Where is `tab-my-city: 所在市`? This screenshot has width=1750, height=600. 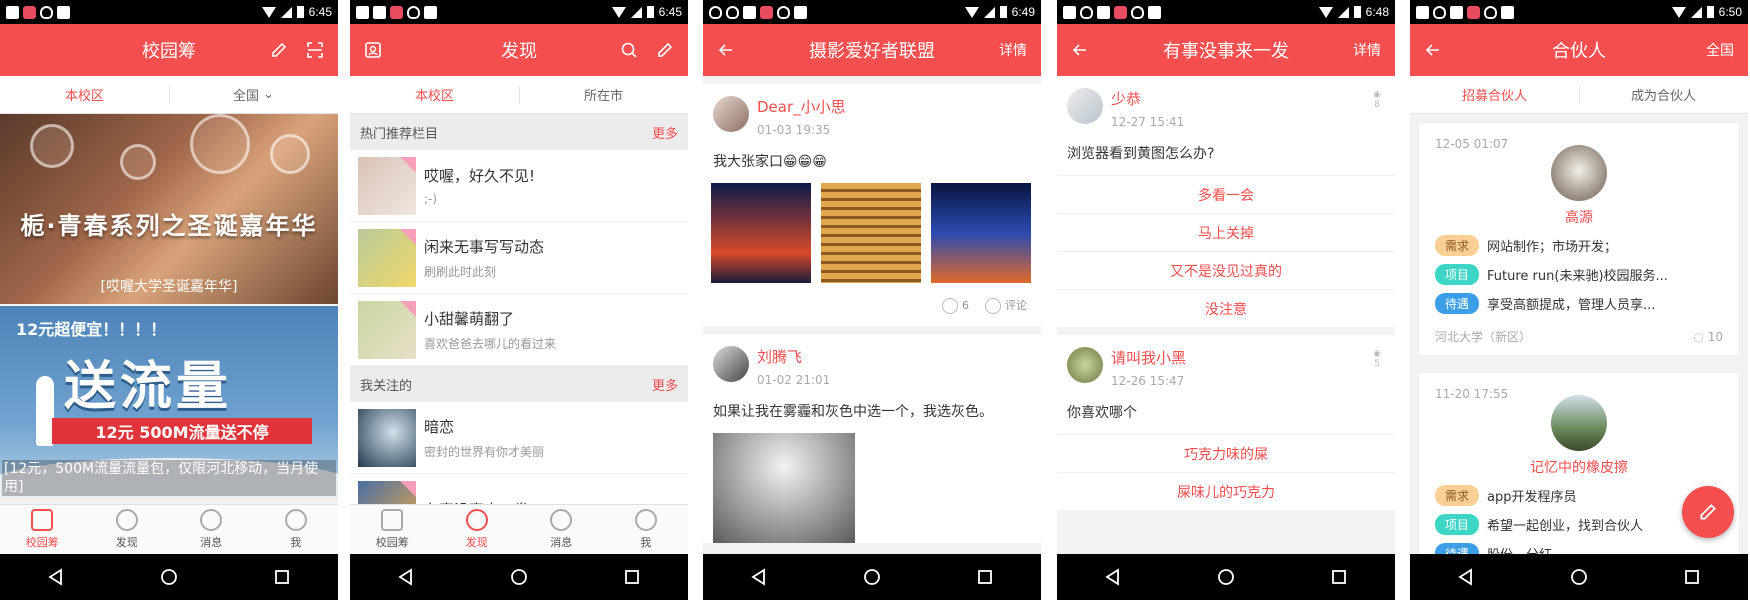
tab-my-city: 所在市 is located at coordinates (603, 94).